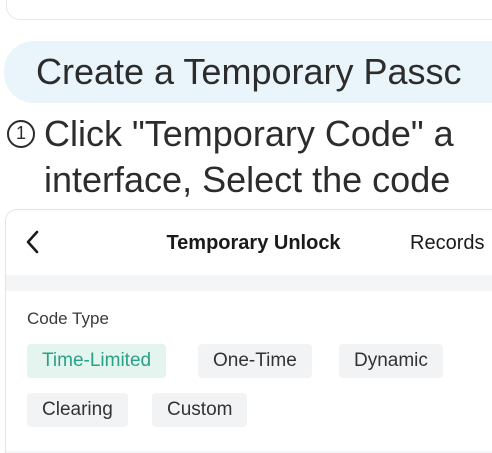 This screenshot has height=453, width=492. What do you see at coordinates (200, 410) in the screenshot?
I see `code-type-option-custom: Custom` at bounding box center [200, 410].